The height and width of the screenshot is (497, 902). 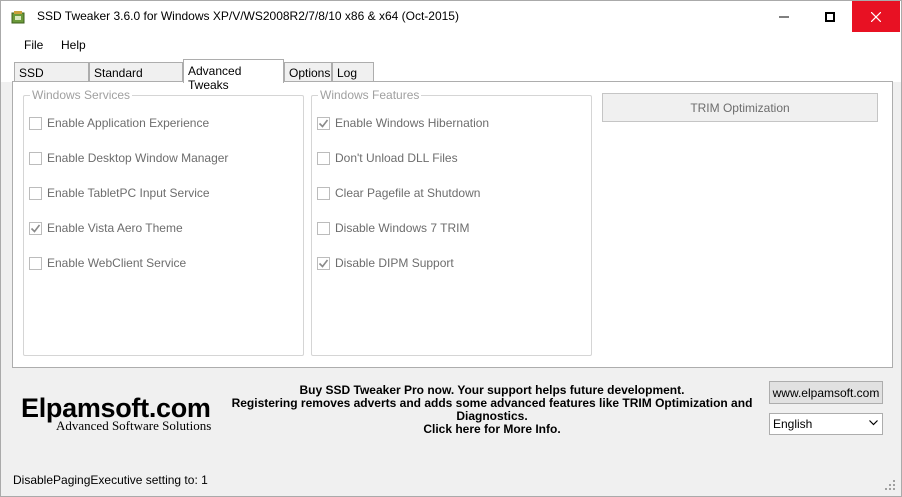 I want to click on checkbox-desktop-window-manager: Enable Desktop Window Manager, so click(x=128, y=158).